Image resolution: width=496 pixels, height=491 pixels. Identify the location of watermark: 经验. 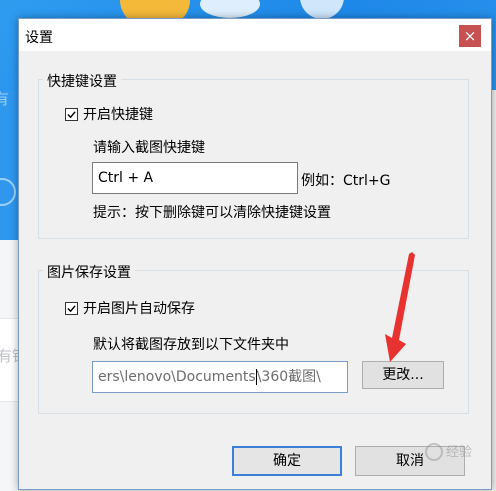
(448, 451).